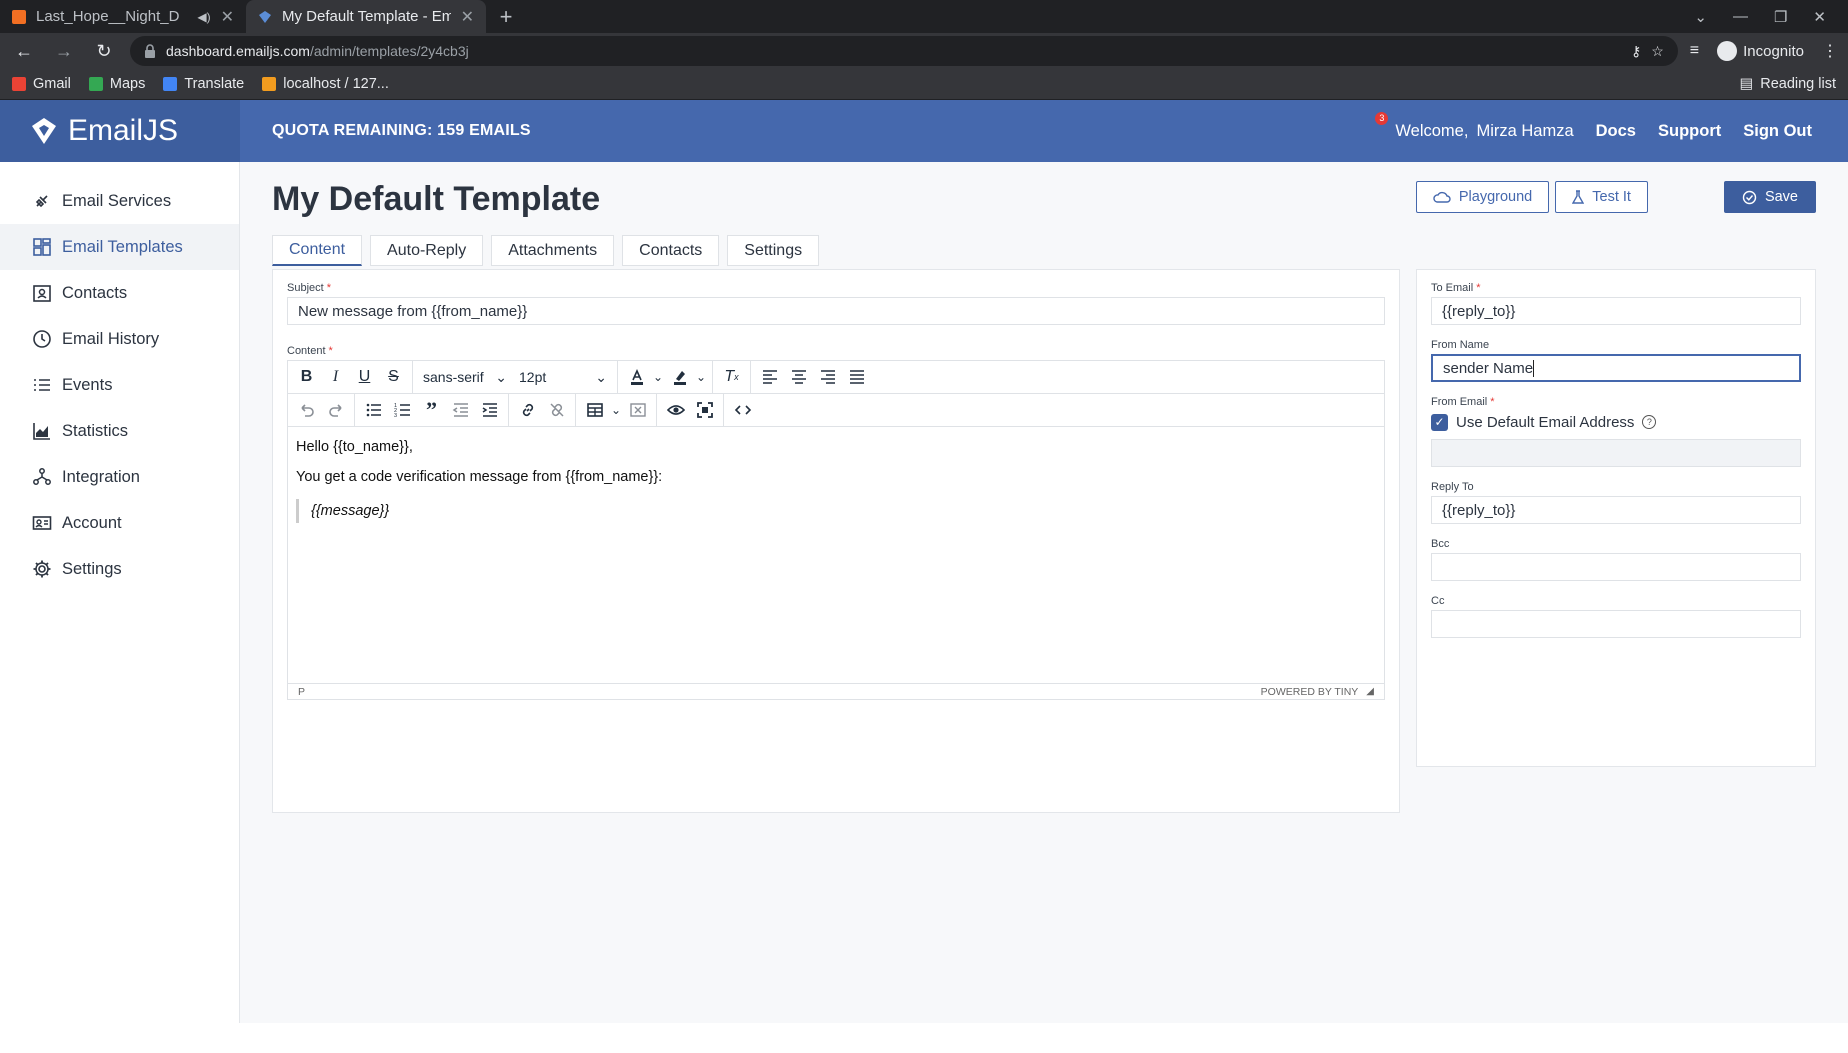 The height and width of the screenshot is (1053, 1848). Describe the element at coordinates (1616, 422) in the screenshot. I see `use-default-email-checkbox: ✓ Use Default Email Address ?` at that location.